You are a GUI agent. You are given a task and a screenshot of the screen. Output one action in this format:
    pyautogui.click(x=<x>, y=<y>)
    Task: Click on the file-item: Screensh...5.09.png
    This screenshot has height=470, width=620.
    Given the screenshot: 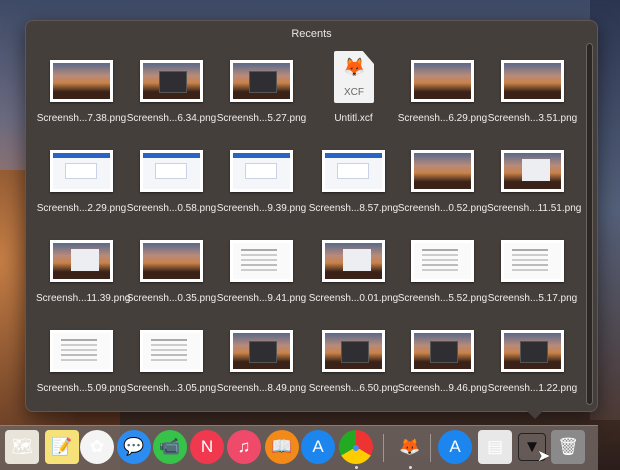 What is the action you would take?
    pyautogui.click(x=81, y=368)
    